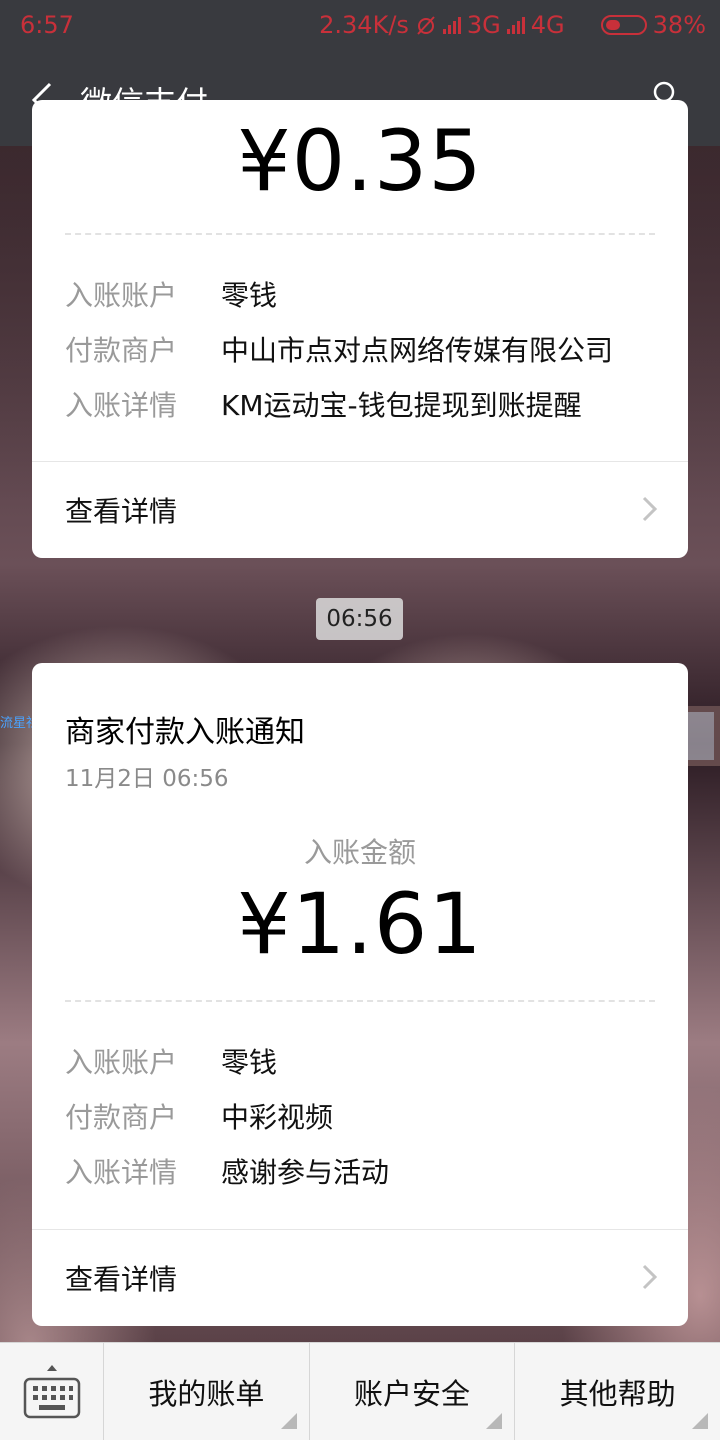 The height and width of the screenshot is (1440, 720). I want to click on menu-other-help: 其他帮助, so click(617, 1391).